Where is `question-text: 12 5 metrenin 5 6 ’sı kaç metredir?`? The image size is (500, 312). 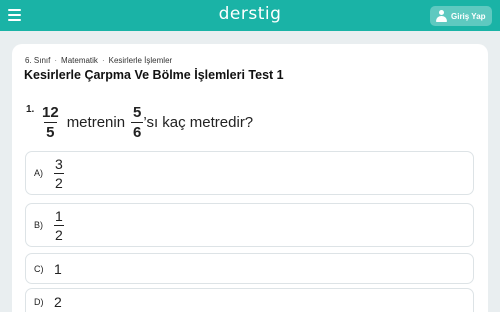 question-text: 12 5 metrenin 5 6 ’sı kaç metredir? is located at coordinates (146, 122).